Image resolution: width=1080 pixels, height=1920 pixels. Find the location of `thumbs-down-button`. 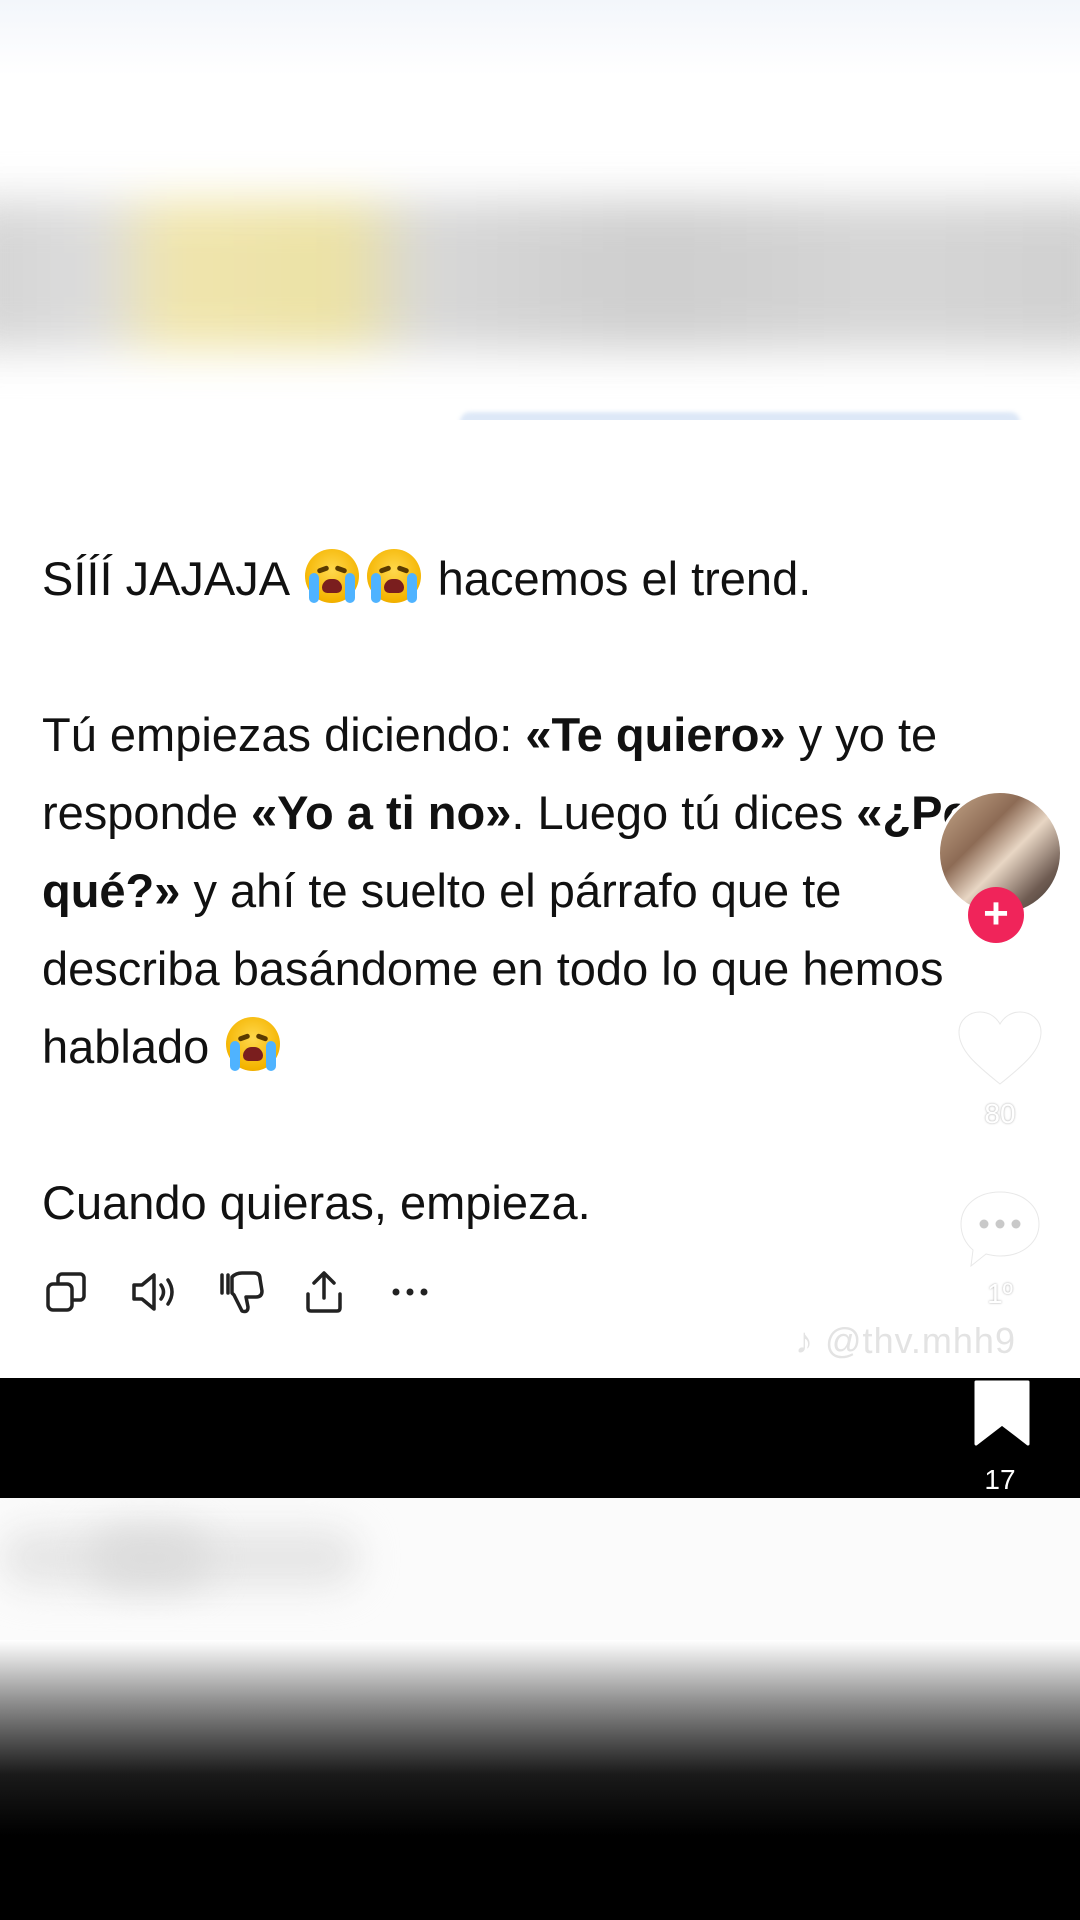

thumbs-down-button is located at coordinates (257, 1292).